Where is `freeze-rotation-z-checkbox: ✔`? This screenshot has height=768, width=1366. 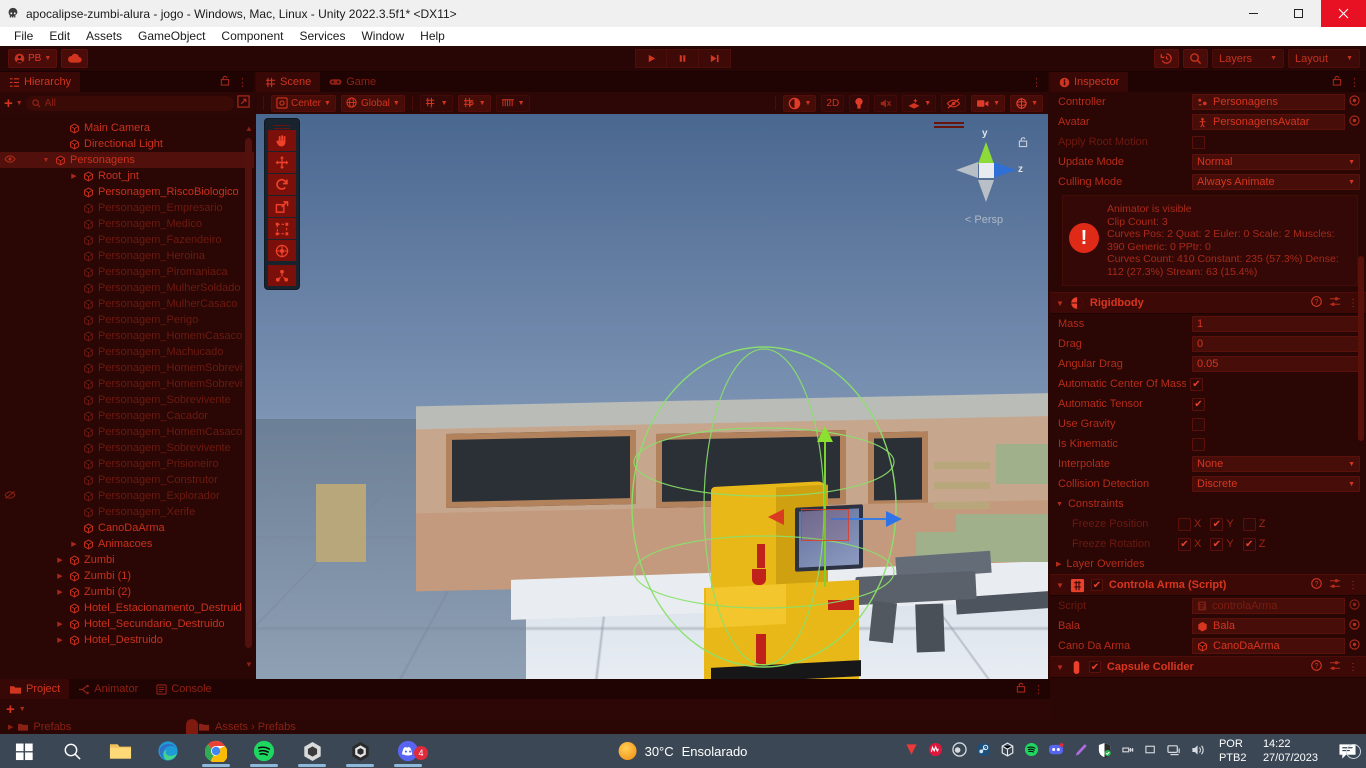 freeze-rotation-z-checkbox: ✔ is located at coordinates (1249, 544).